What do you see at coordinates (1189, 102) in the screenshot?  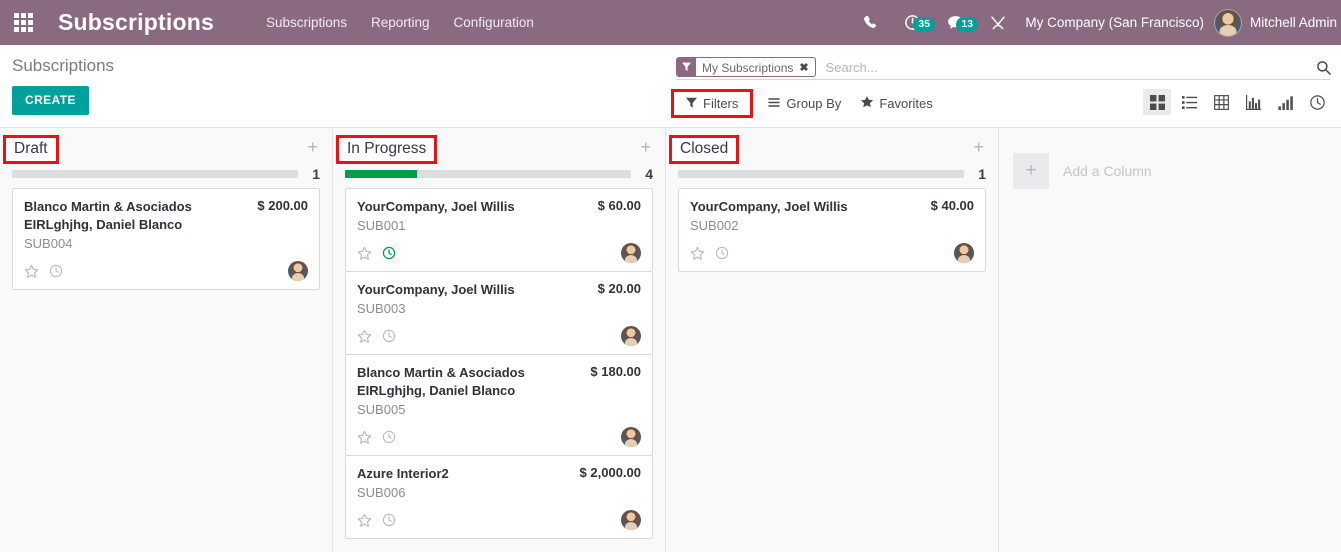 I see `view-list-icon` at bounding box center [1189, 102].